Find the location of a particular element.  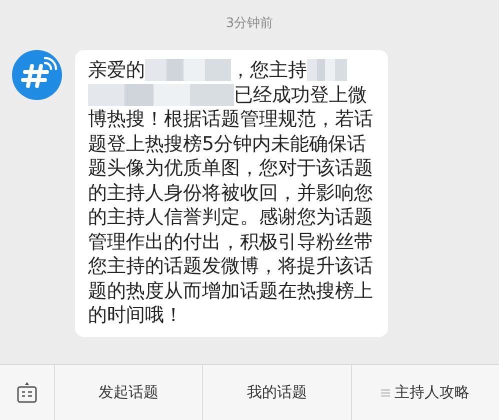

keyboard-icon is located at coordinates (27, 392).